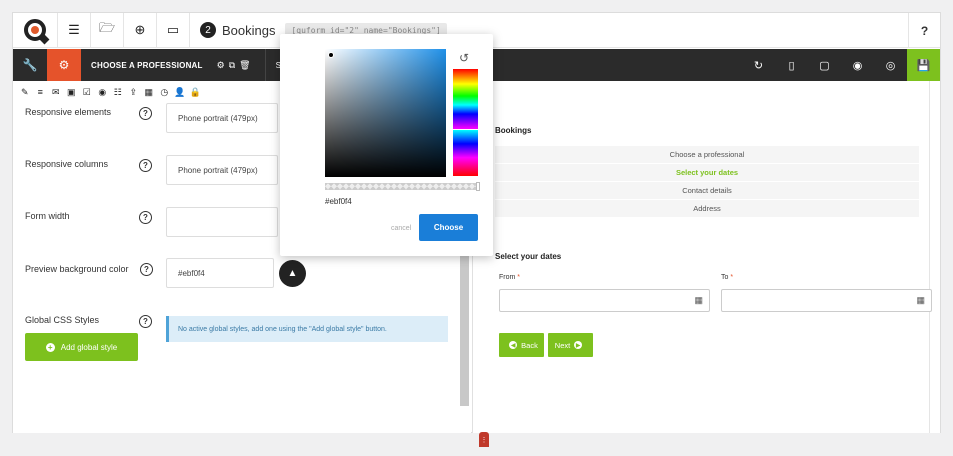 This screenshot has width=953, height=456. I want to click on logo-icon, so click(35, 30).